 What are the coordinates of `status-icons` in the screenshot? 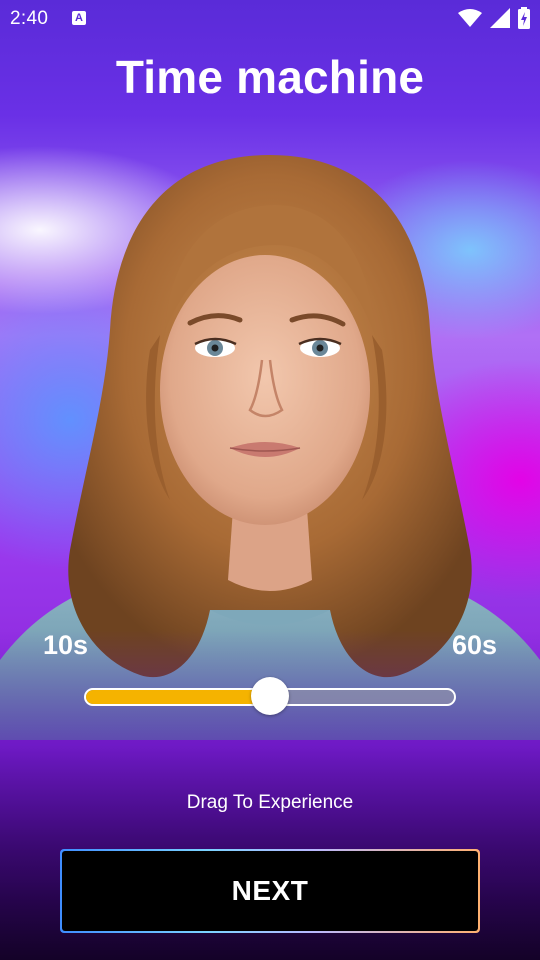 It's located at (494, 18).